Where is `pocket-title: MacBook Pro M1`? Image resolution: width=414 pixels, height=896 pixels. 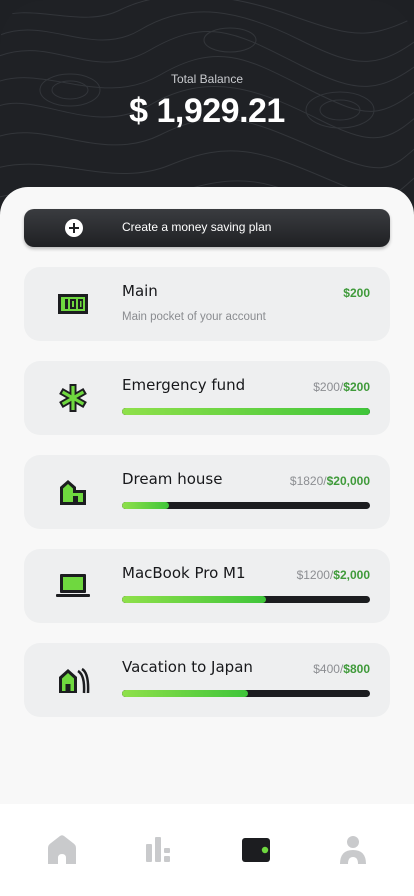 pocket-title: MacBook Pro M1 is located at coordinates (184, 573).